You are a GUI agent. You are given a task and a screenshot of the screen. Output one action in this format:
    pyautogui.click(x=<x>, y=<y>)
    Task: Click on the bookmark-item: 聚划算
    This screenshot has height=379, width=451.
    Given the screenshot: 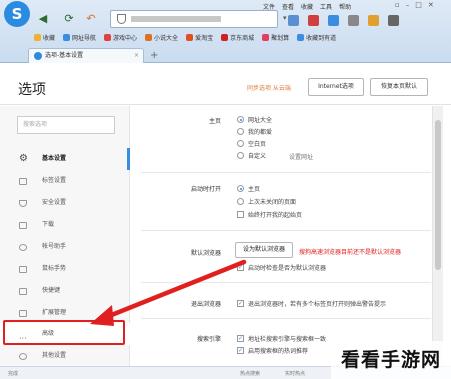 What is the action you would take?
    pyautogui.click(x=275, y=37)
    